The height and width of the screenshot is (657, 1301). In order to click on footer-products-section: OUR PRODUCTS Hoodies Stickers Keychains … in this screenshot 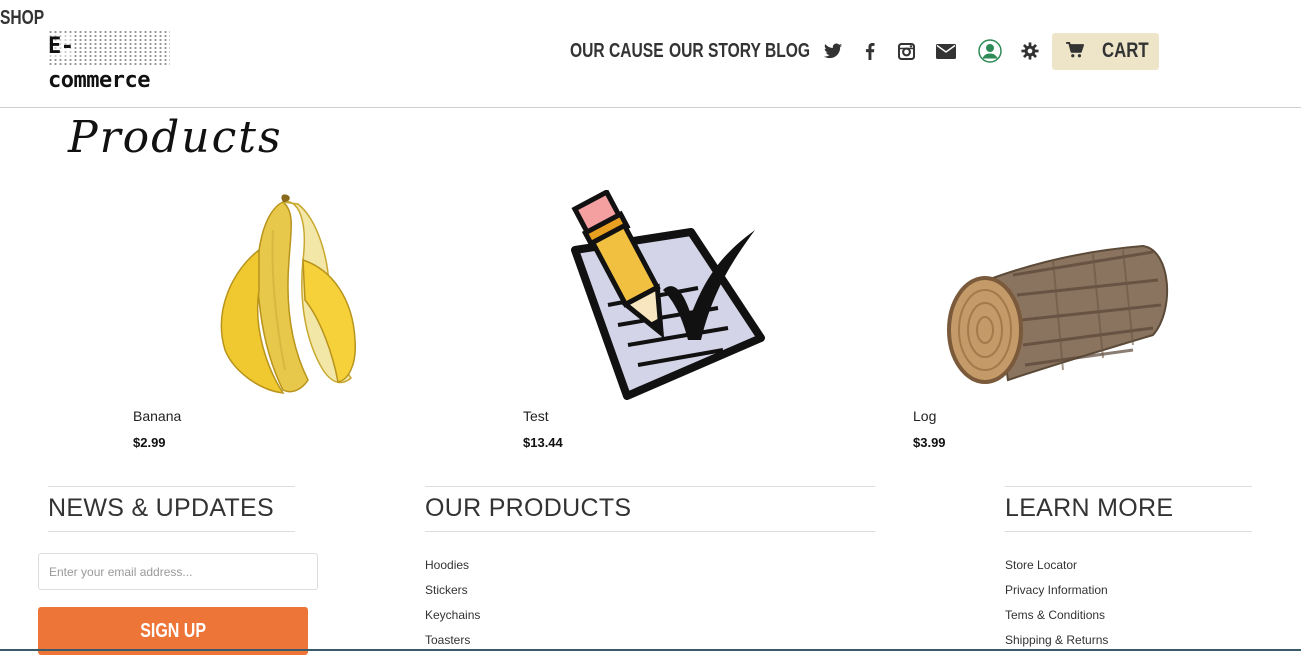, I will do `click(650, 571)`.